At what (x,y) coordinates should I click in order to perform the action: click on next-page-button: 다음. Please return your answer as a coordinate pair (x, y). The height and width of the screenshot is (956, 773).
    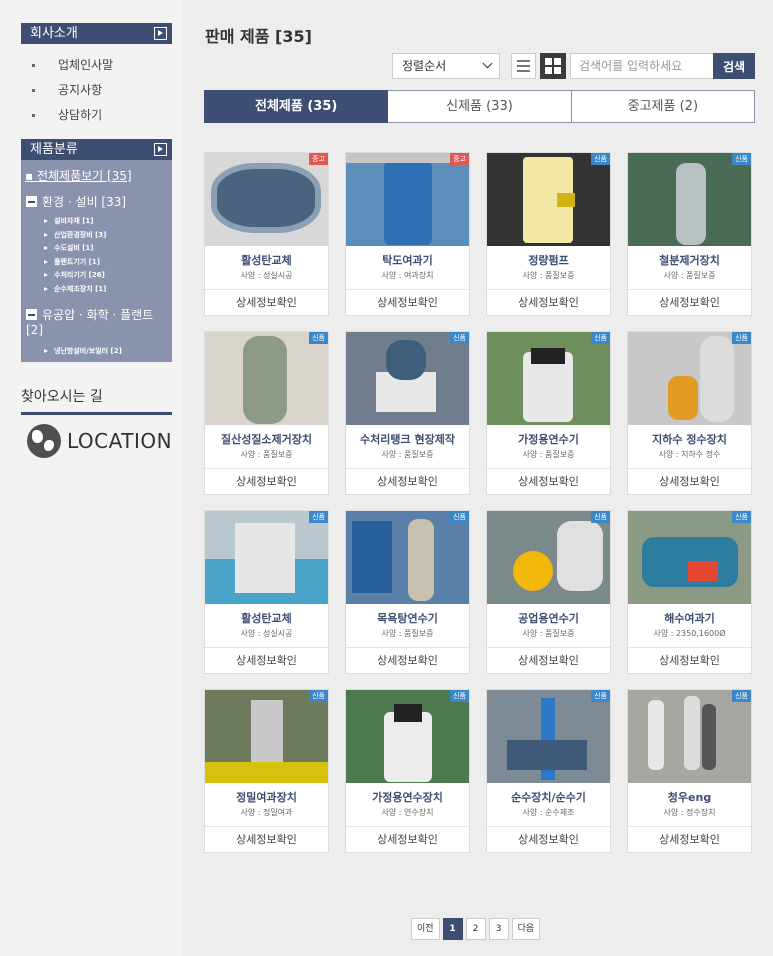
    Looking at the image, I should click on (526, 929).